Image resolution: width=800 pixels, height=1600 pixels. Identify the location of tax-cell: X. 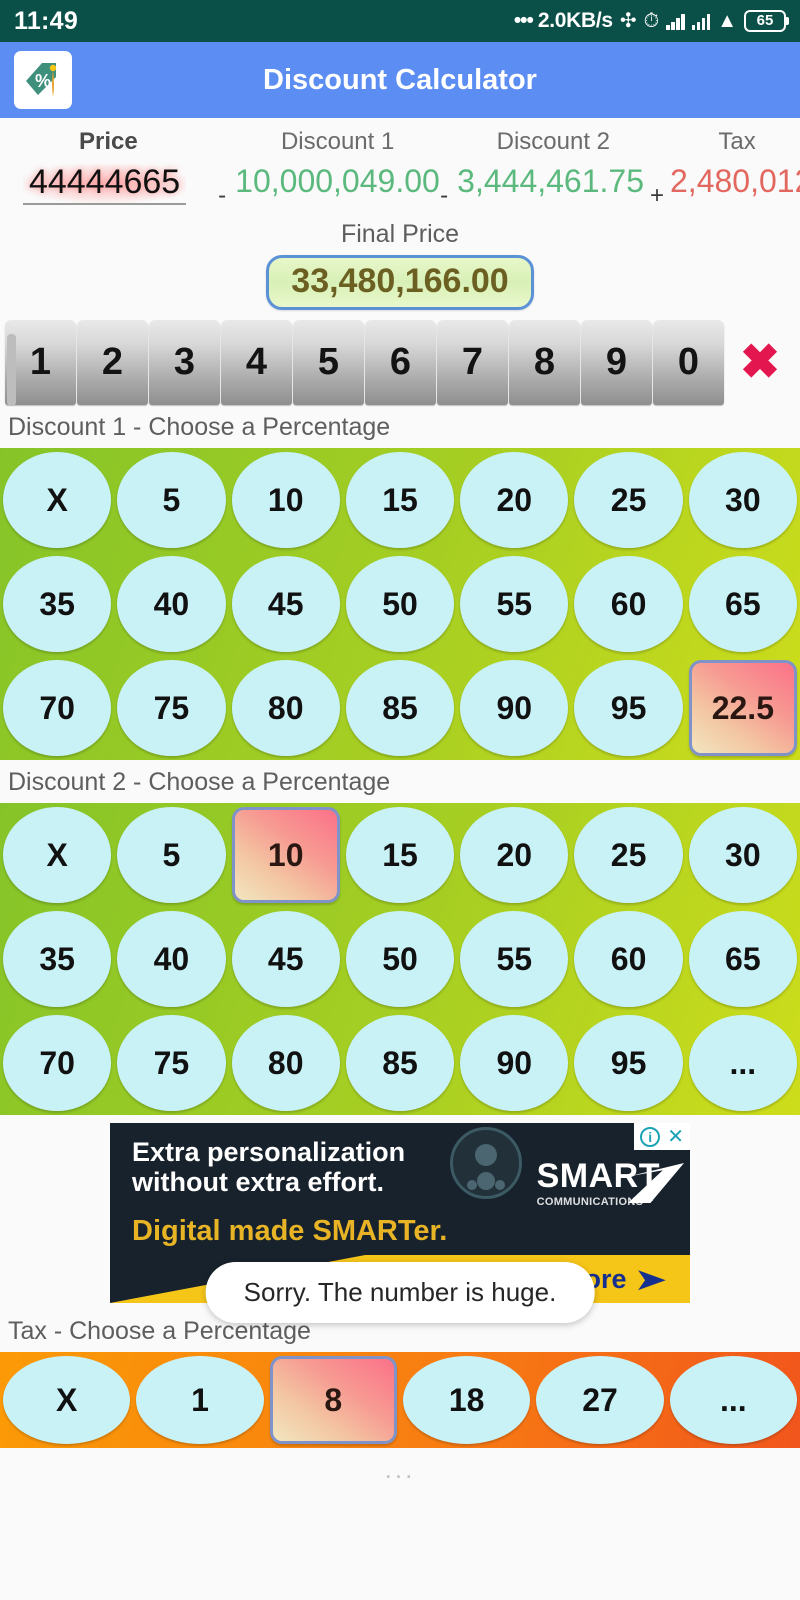
(66, 1400).